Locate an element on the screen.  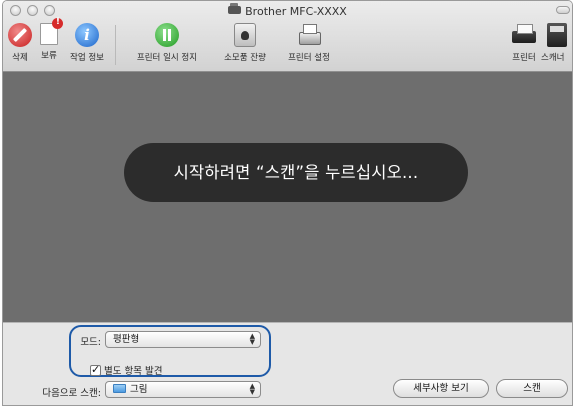
scanner-button: 스캐너 is located at coordinates (556, 43).